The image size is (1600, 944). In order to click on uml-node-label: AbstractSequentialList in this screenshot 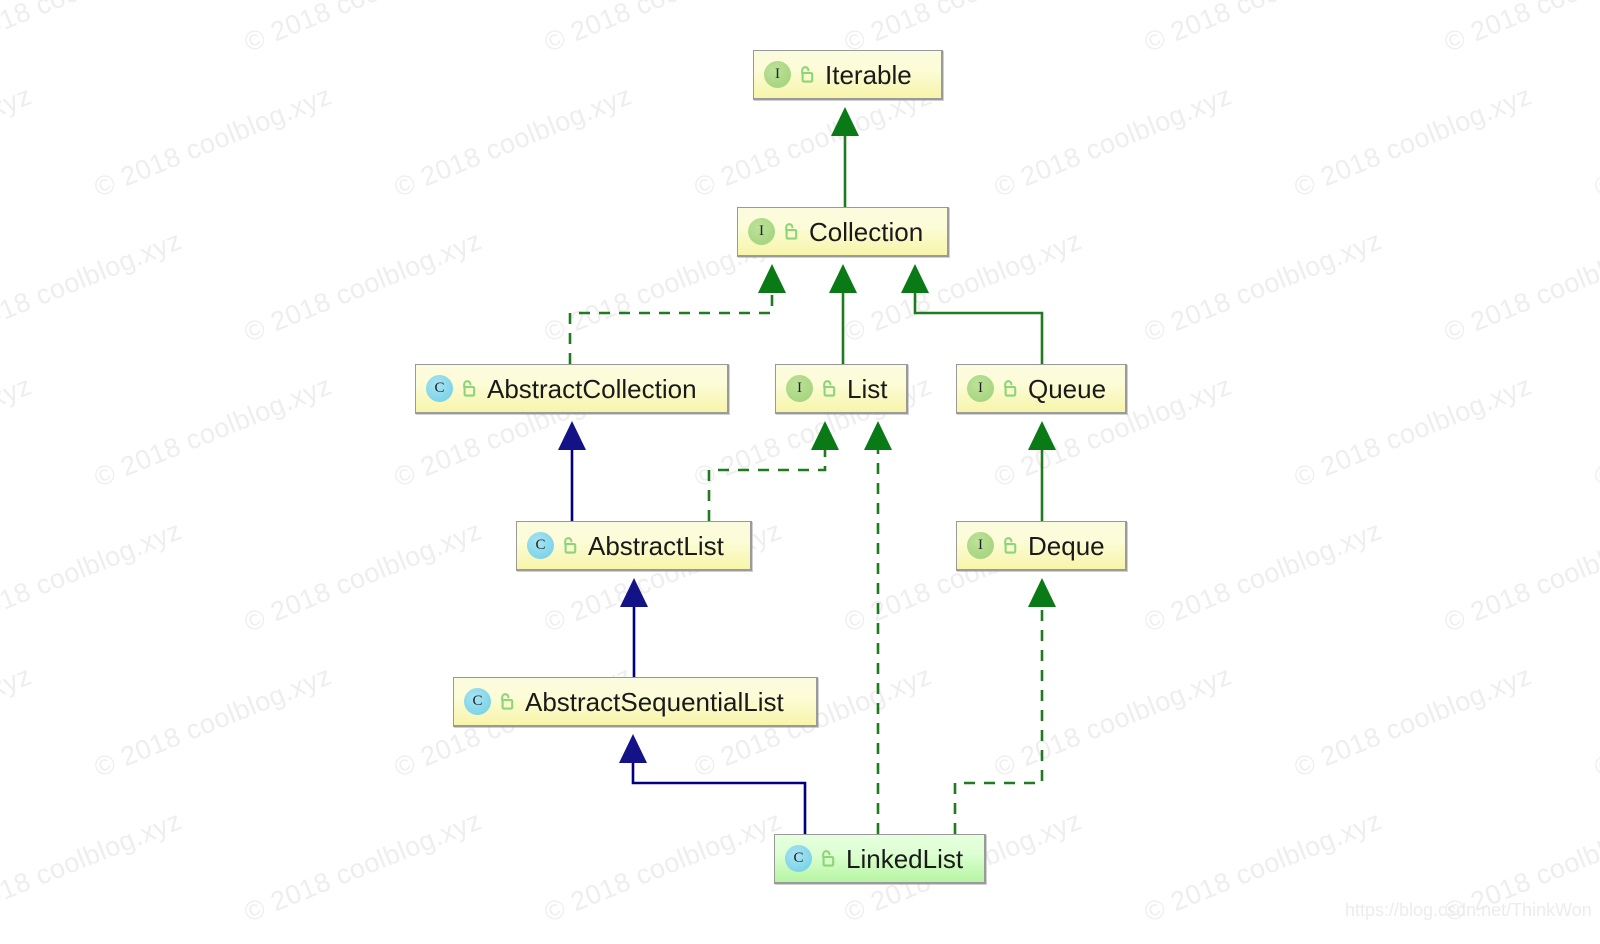, I will do `click(654, 701)`.